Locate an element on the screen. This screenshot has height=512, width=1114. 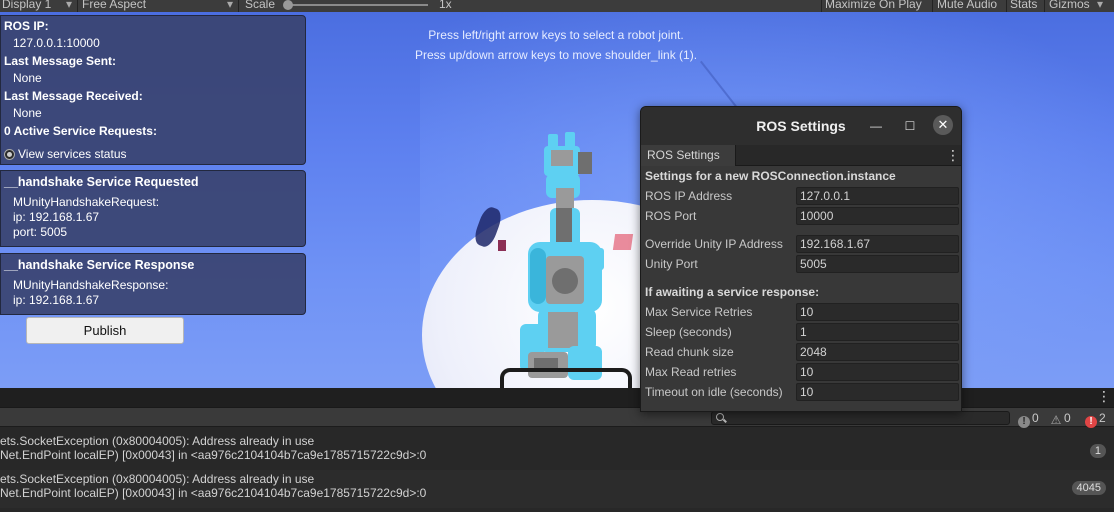
scale-value: 1x is located at coordinates (445, 5).